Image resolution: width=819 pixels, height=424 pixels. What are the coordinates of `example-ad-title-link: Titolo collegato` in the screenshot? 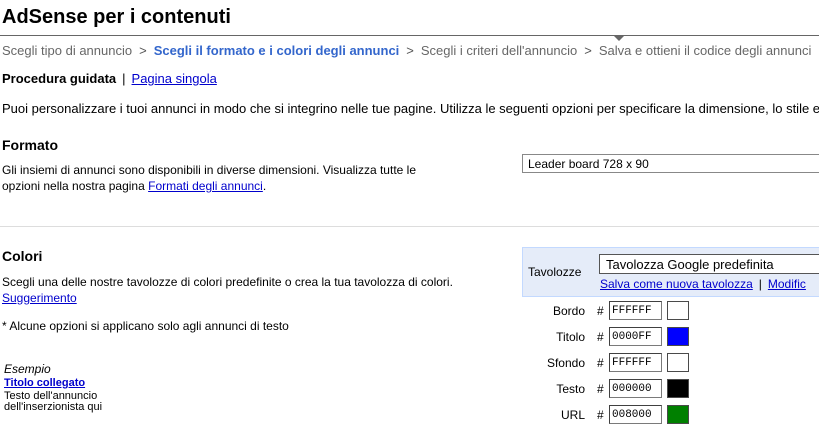 It's located at (44, 383).